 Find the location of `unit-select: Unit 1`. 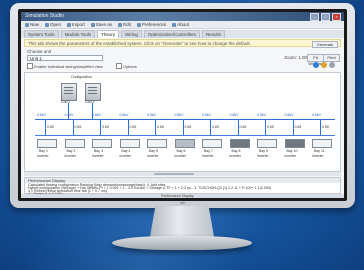

unit-select: Unit 1 is located at coordinates (65, 58).